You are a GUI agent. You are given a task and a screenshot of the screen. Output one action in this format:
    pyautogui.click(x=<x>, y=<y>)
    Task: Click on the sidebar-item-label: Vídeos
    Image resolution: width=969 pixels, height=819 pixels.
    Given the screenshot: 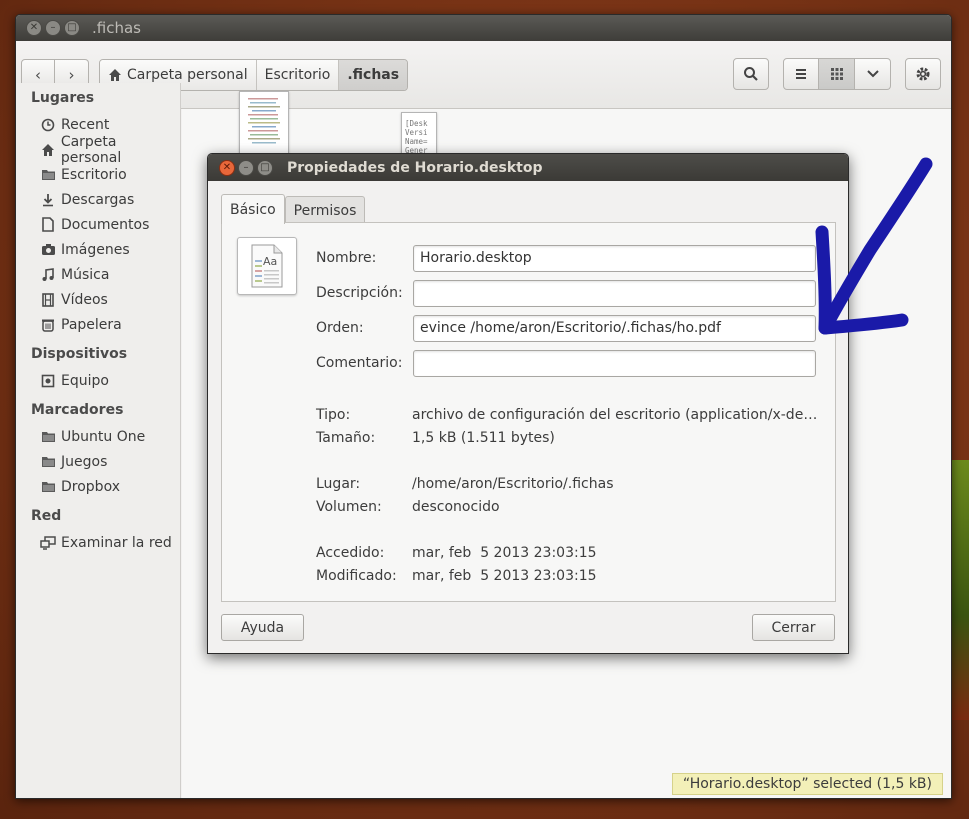 What is the action you would take?
    pyautogui.click(x=84, y=299)
    